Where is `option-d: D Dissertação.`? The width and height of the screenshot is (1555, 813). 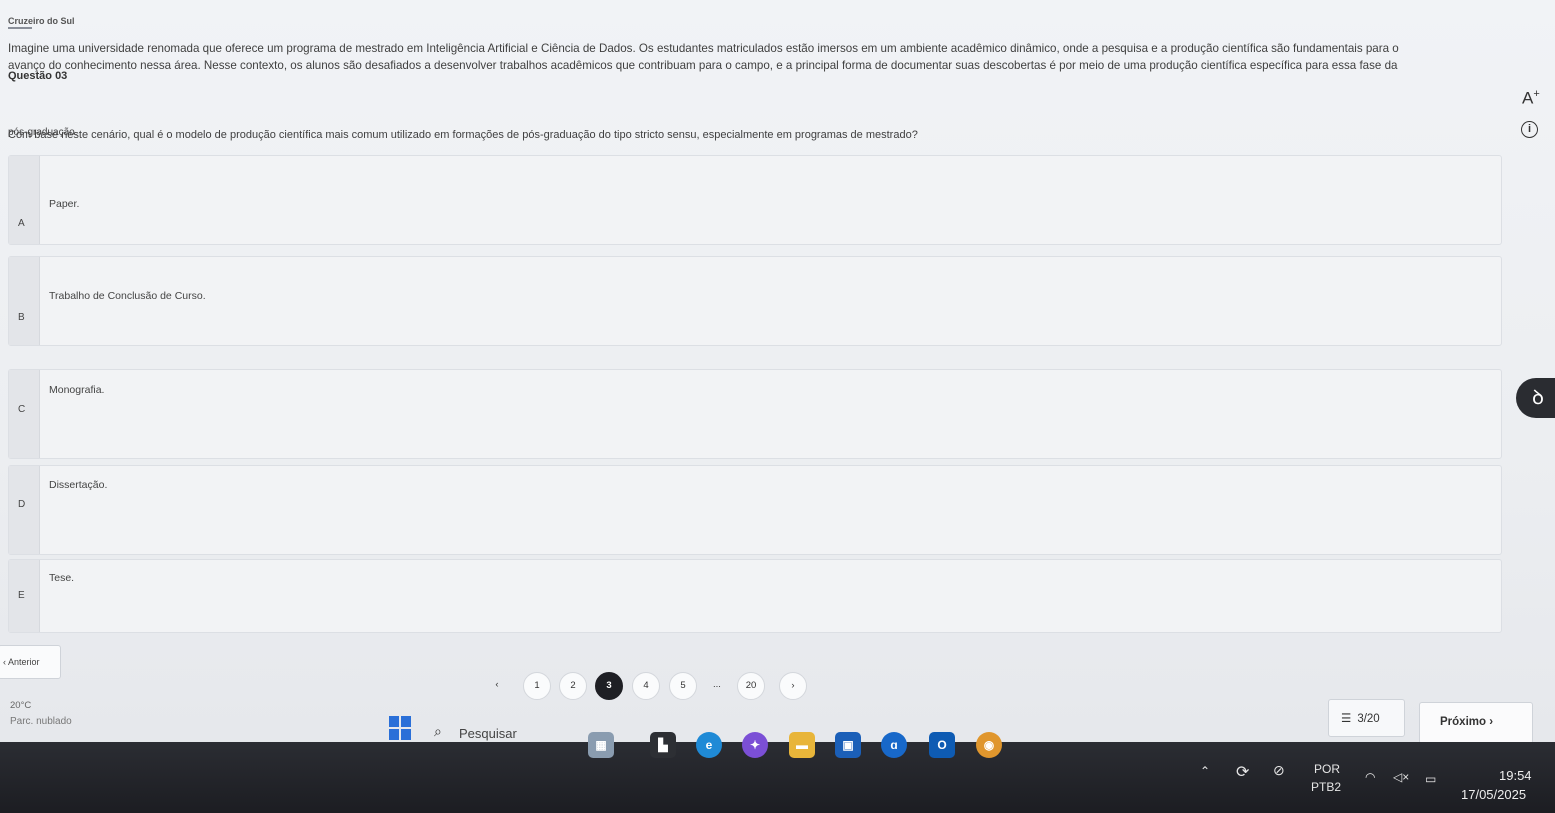 option-d: D Dissertação. is located at coordinates (755, 510).